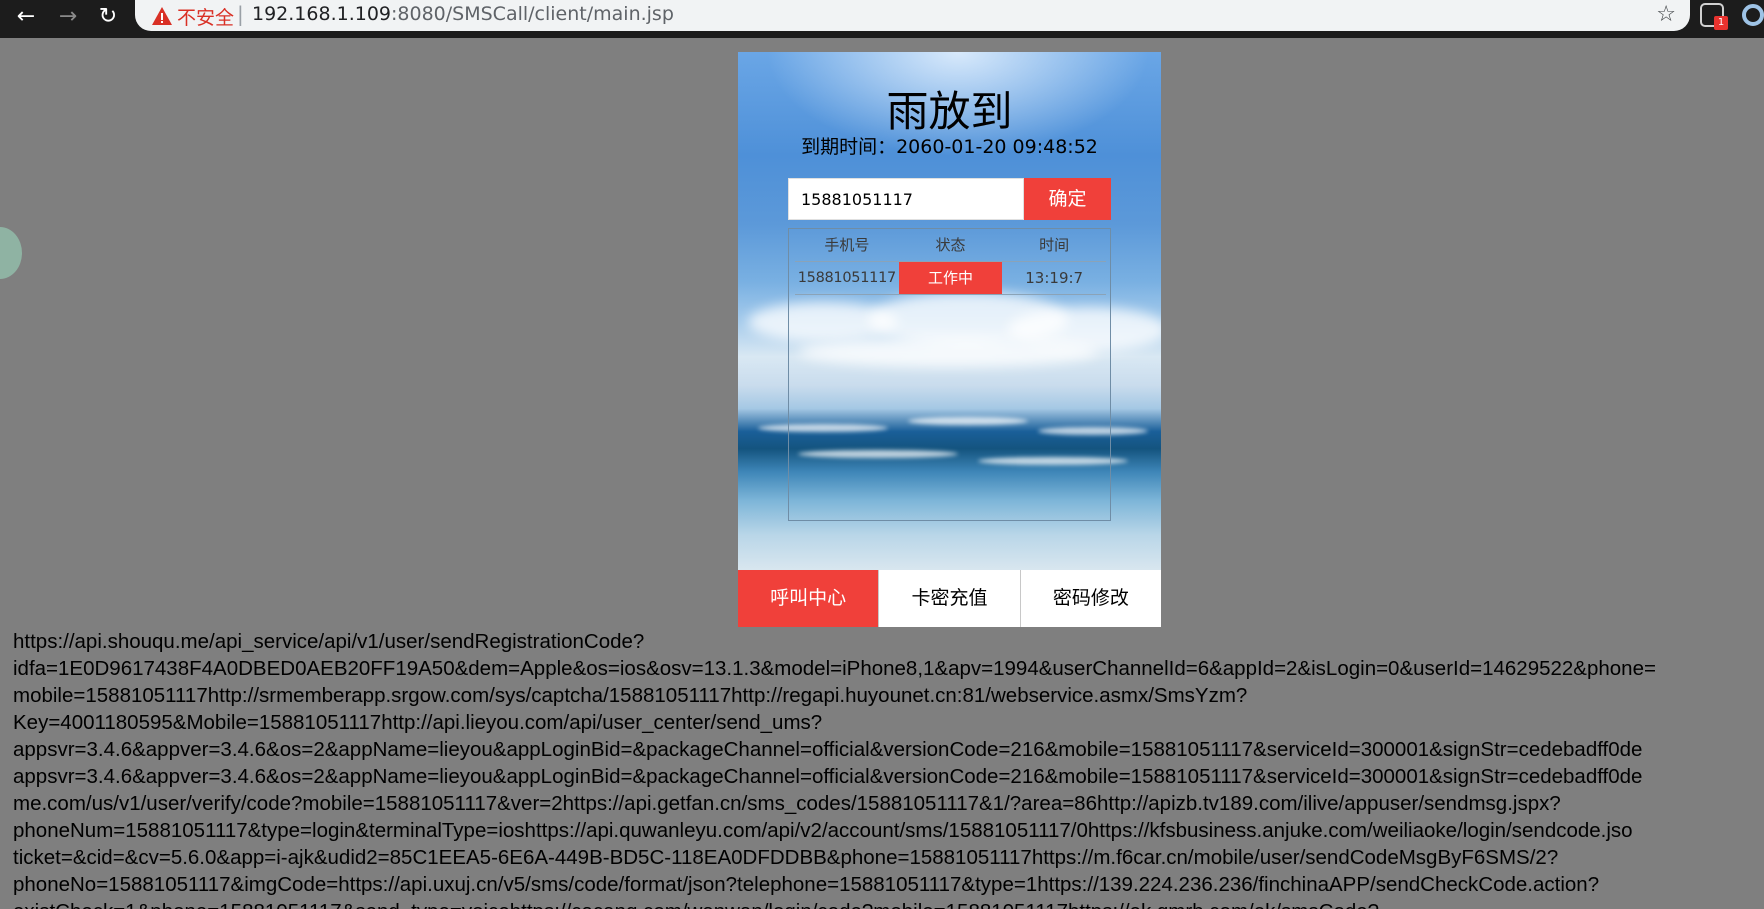 This screenshot has width=1764, height=909. What do you see at coordinates (68, 17) in the screenshot?
I see `forward-arrow-icon: →` at bounding box center [68, 17].